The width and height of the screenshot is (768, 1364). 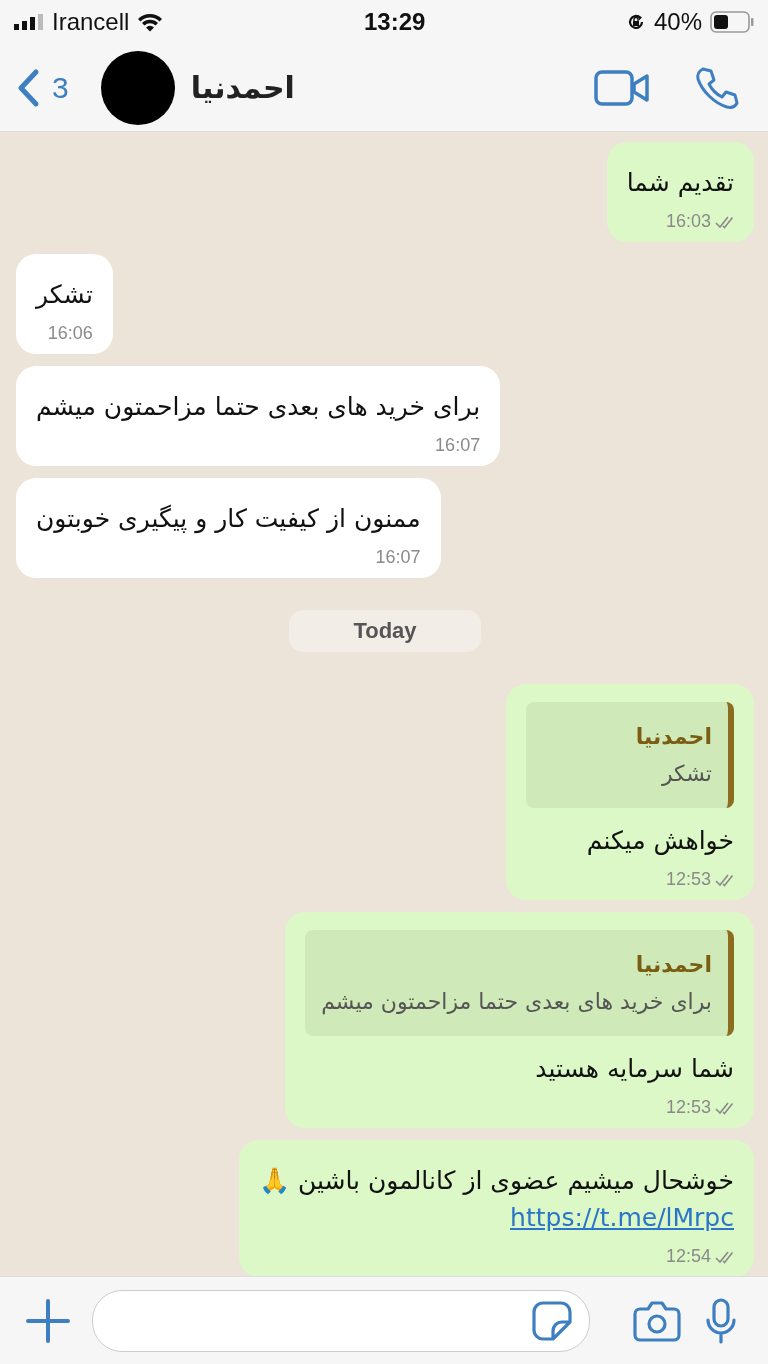 What do you see at coordinates (680, 182) in the screenshot?
I see `message-text: تقدیم شما` at bounding box center [680, 182].